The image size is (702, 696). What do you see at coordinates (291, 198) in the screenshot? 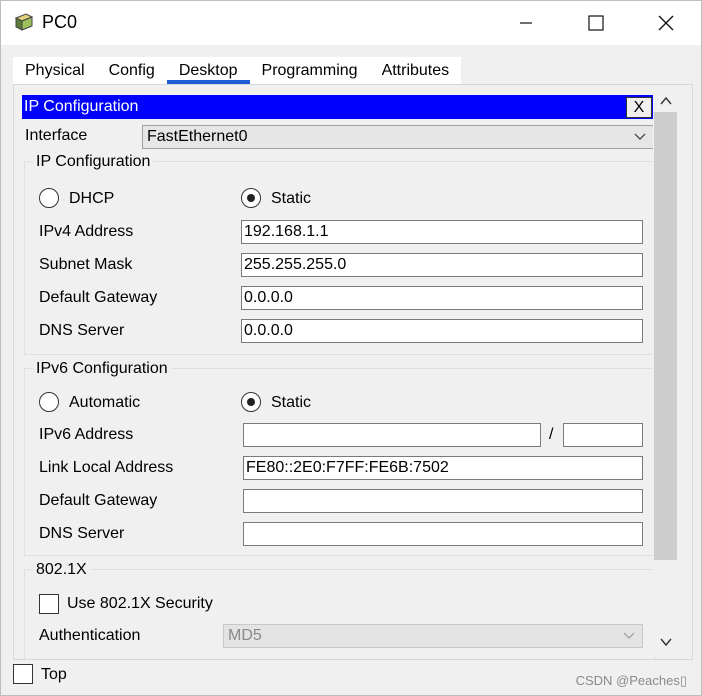
I see `ipv4-static-label: Static` at bounding box center [291, 198].